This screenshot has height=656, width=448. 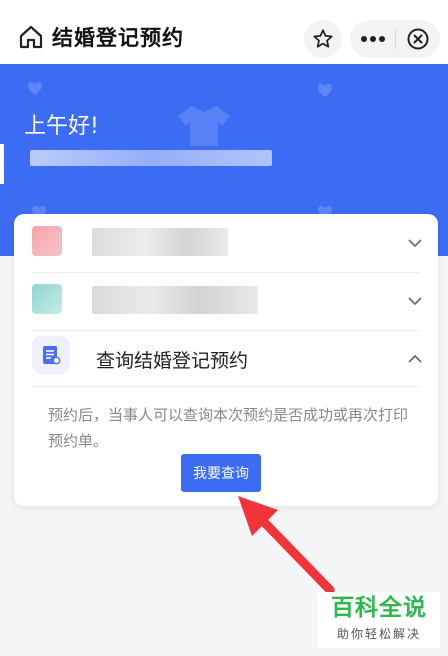 I want to click on query-description: 预约后，当事人可以查询本次预约是否成功或再次打印预约单。, so click(x=228, y=428).